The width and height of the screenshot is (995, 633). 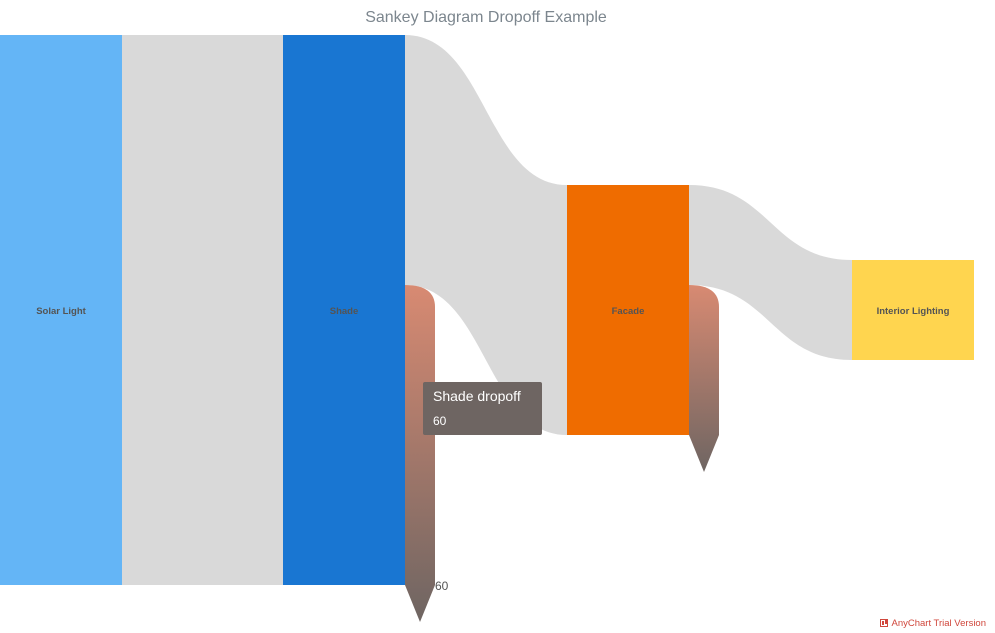 I want to click on tooltip: Shade dropoff 60, so click(x=482, y=408).